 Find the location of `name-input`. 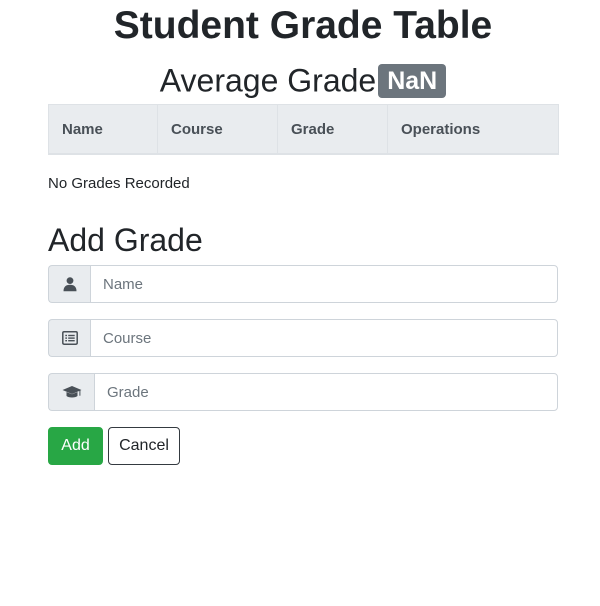

name-input is located at coordinates (324, 284).